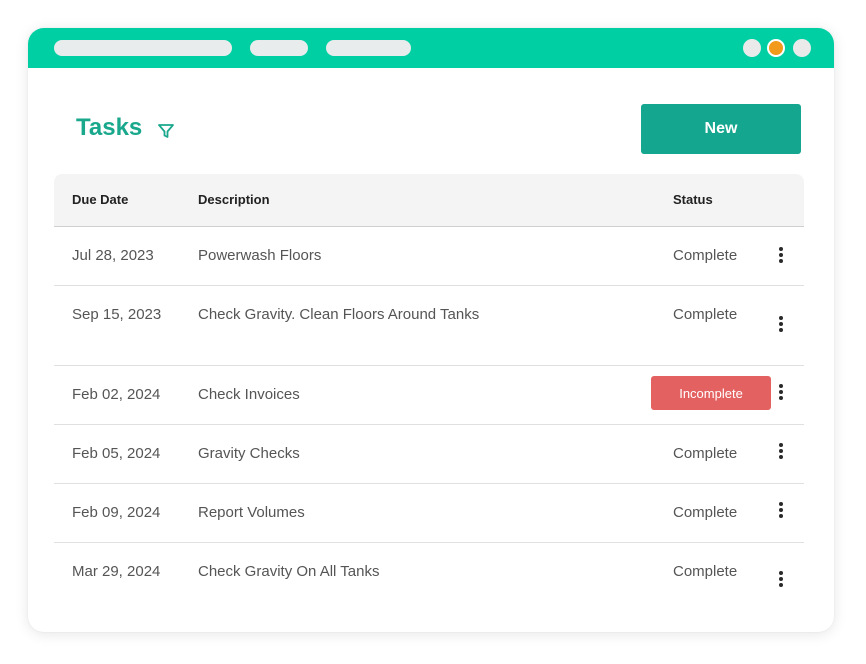 This screenshot has width=866, height=664. Describe the element at coordinates (251, 512) in the screenshot. I see `description-cell: Report Volumes` at that location.